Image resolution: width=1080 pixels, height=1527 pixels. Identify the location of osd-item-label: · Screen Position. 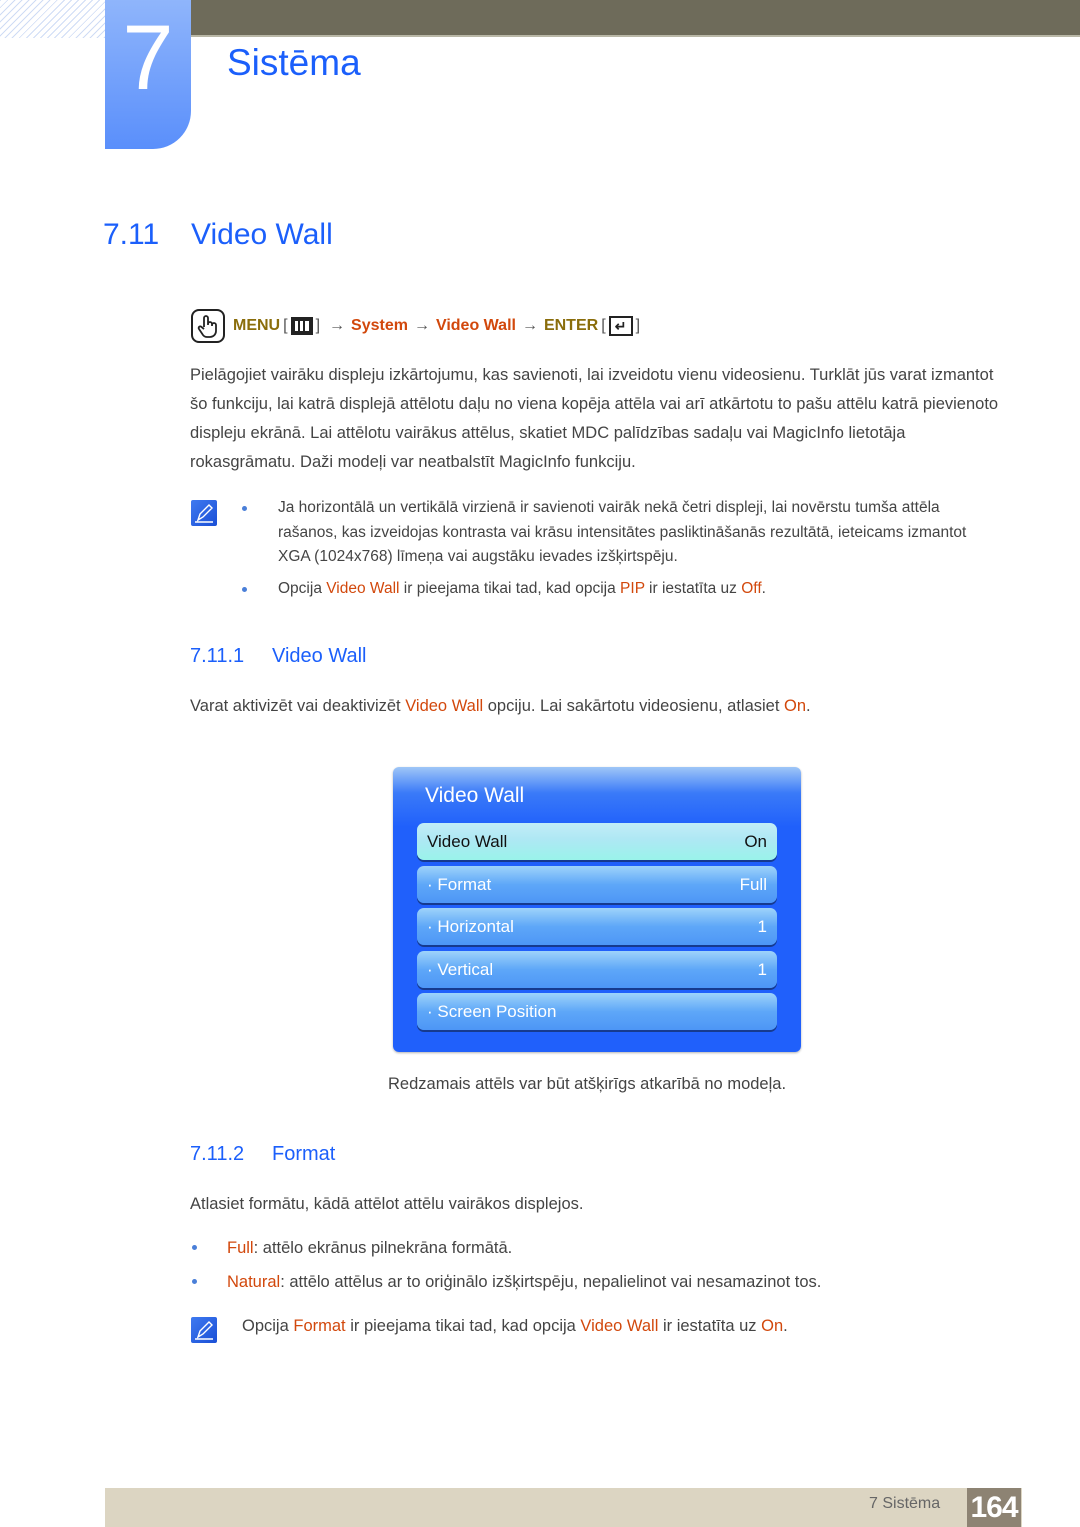
(492, 1011).